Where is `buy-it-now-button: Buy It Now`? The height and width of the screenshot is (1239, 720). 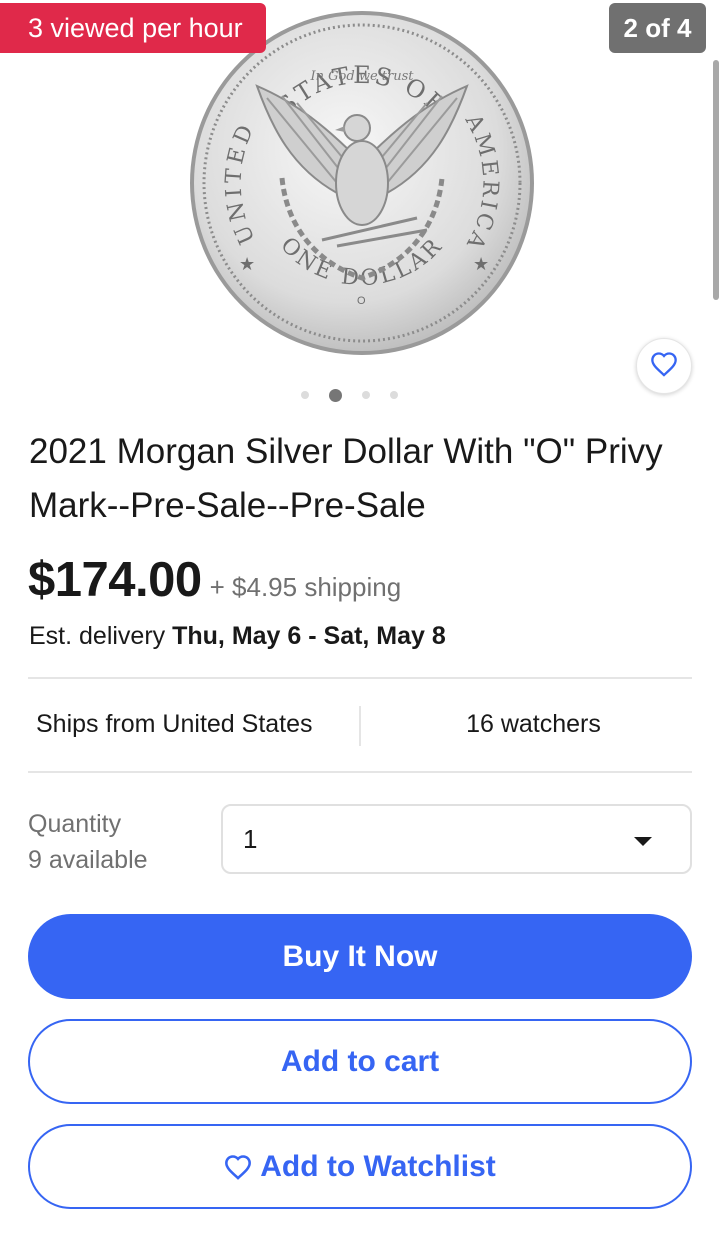 buy-it-now-button: Buy It Now is located at coordinates (360, 956).